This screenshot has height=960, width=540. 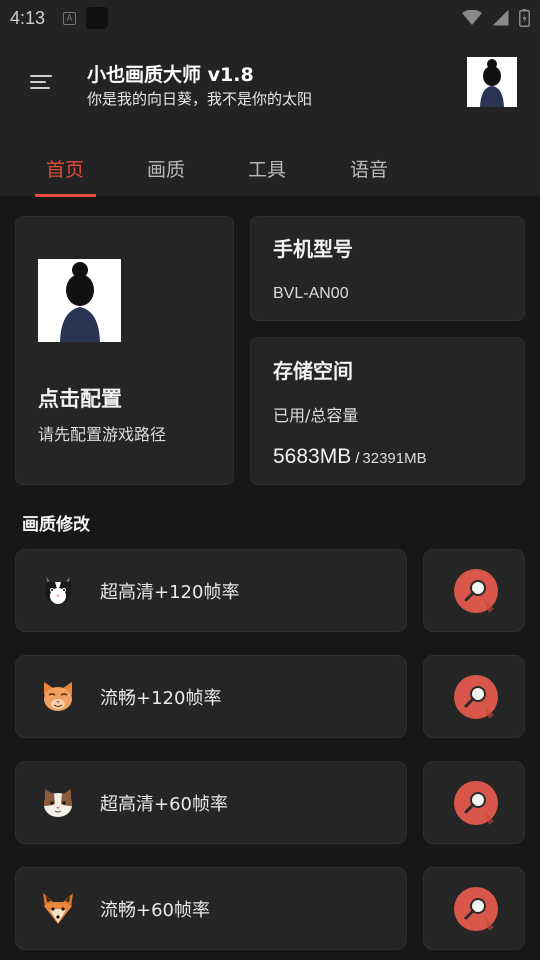 I want to click on phone-model-card: 手机型号 BVL-AN00, so click(x=387, y=268).